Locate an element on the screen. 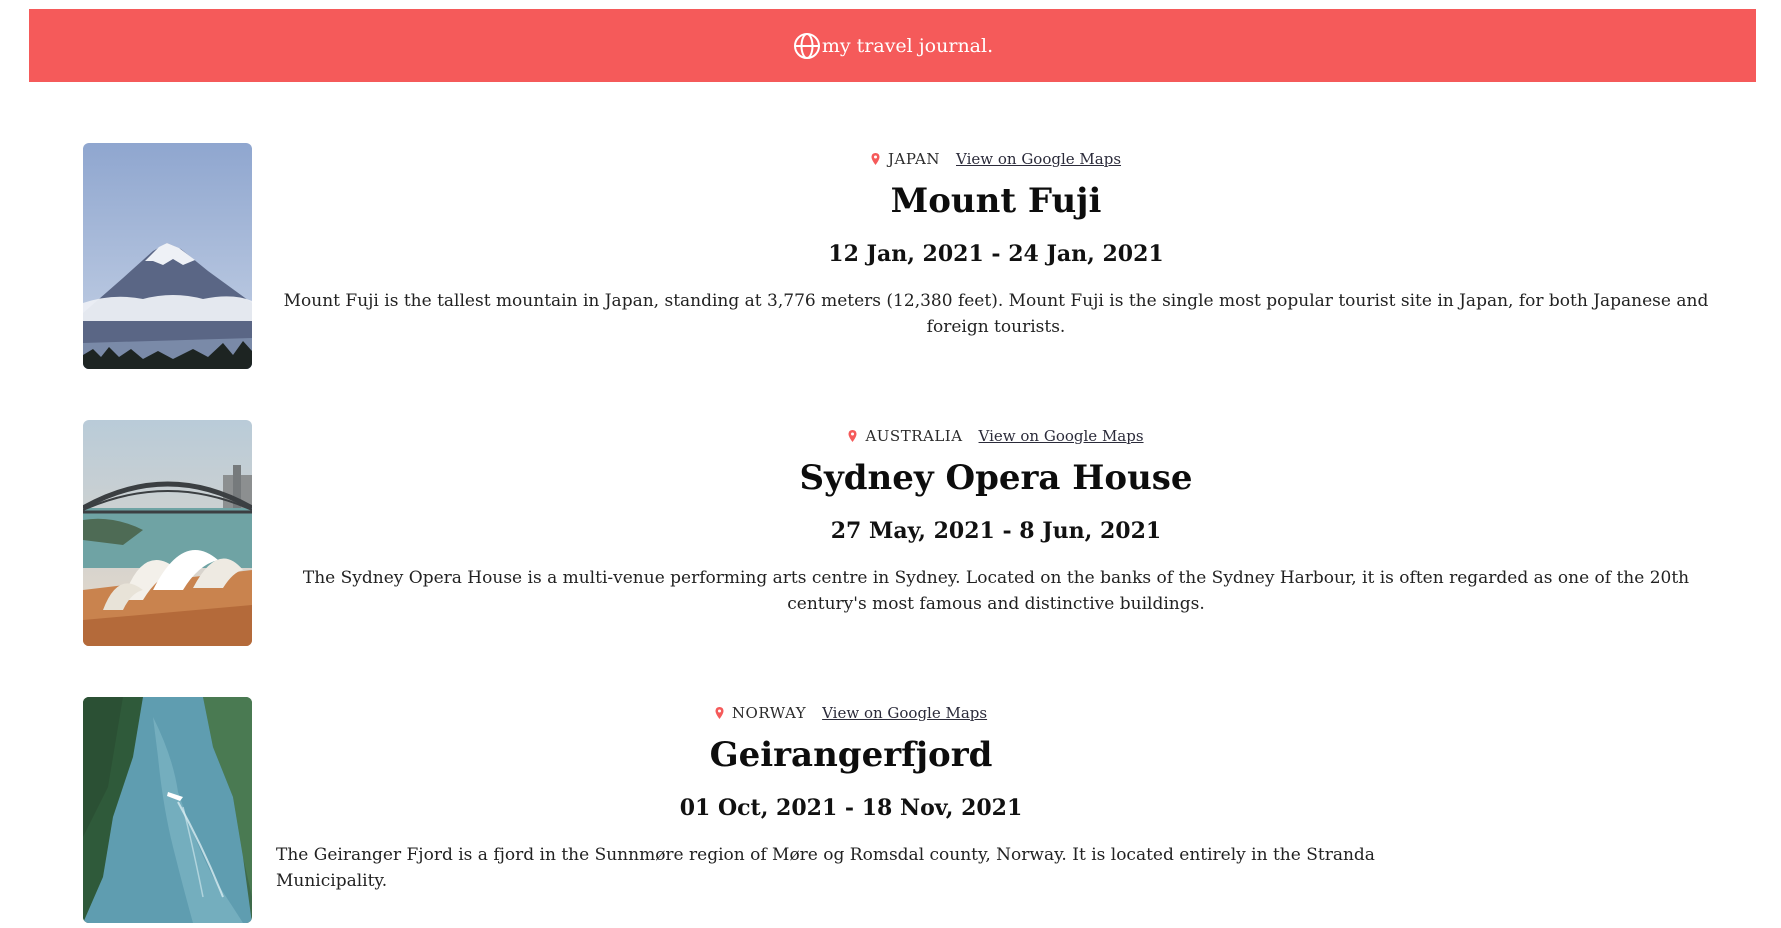 The image size is (1781, 928). entry-photo-geirangerfjord is located at coordinates (167, 810).